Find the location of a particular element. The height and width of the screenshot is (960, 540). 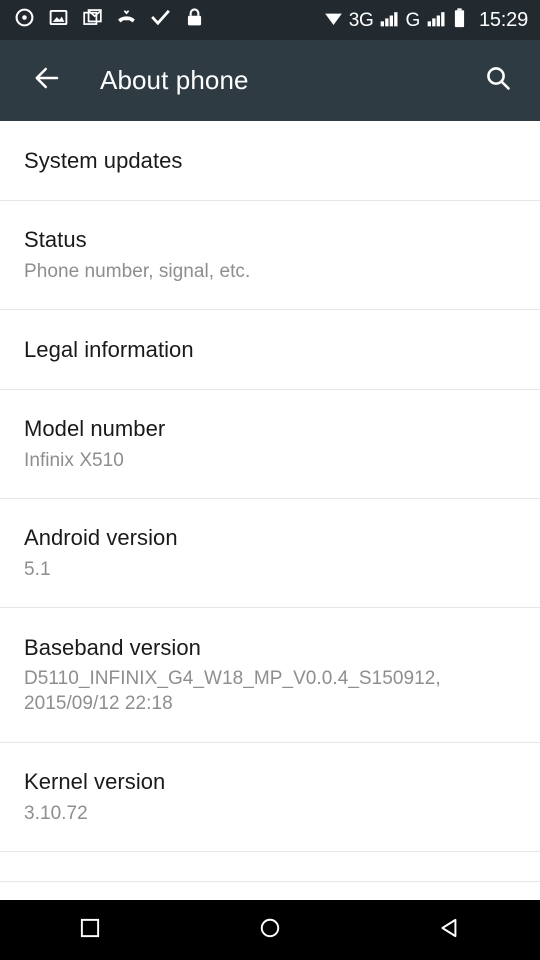

network-type-1-label: 3G is located at coordinates (361, 20).